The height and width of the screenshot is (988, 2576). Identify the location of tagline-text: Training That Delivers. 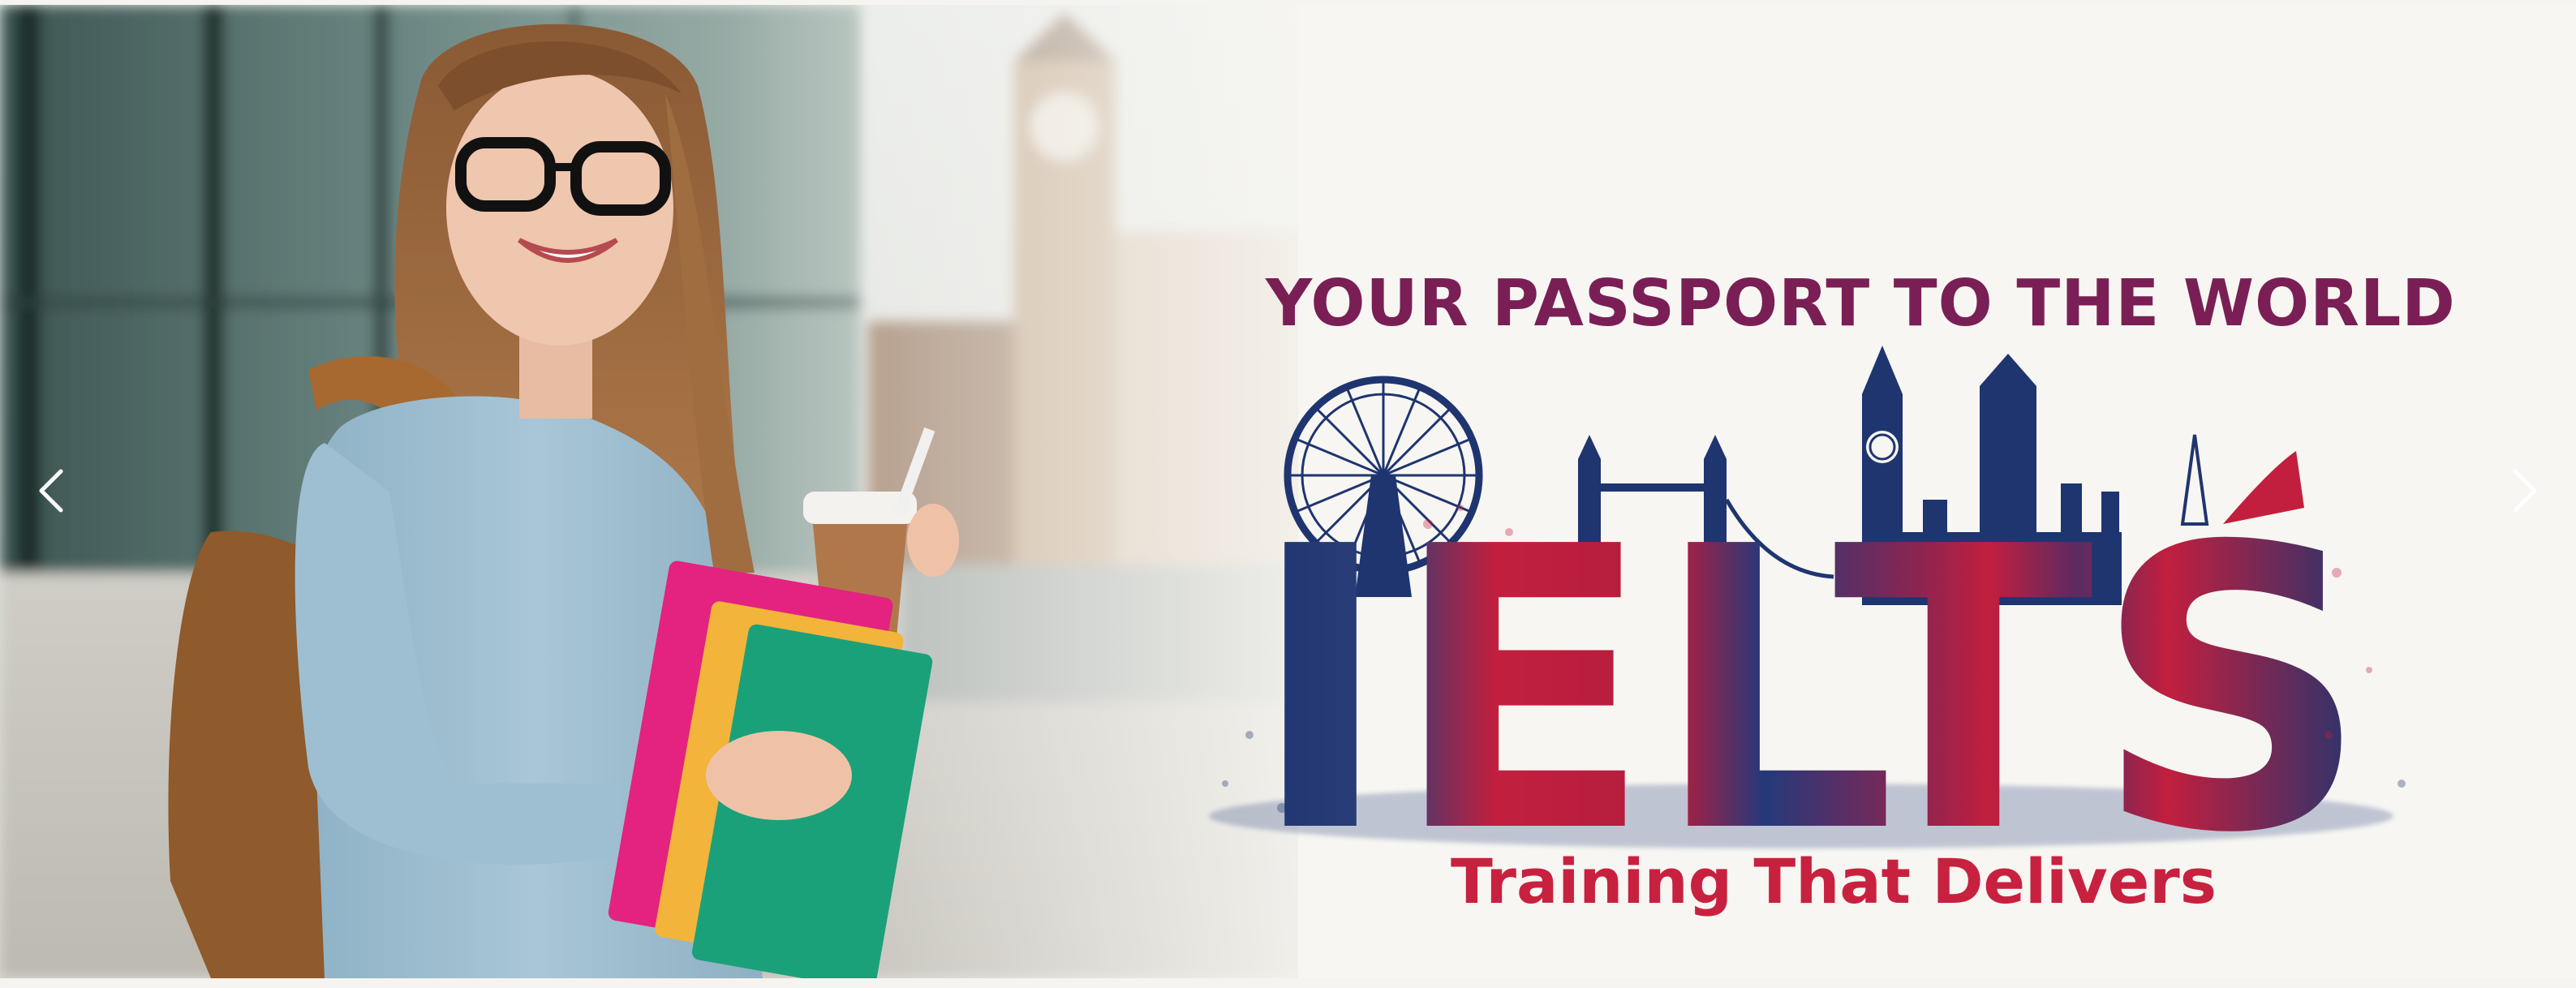
(1834, 881).